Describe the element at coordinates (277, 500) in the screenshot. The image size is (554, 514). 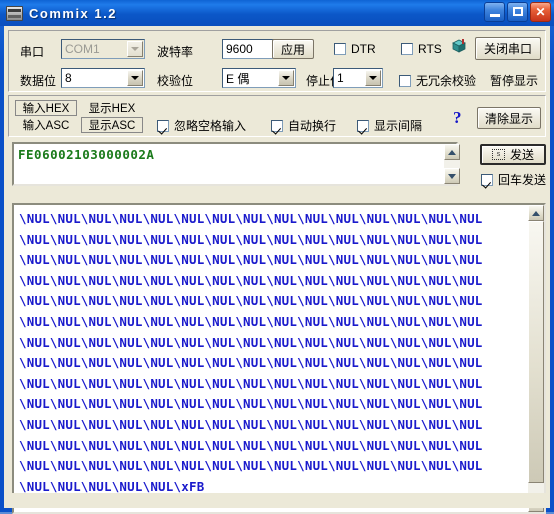
I see `status-bar` at that location.